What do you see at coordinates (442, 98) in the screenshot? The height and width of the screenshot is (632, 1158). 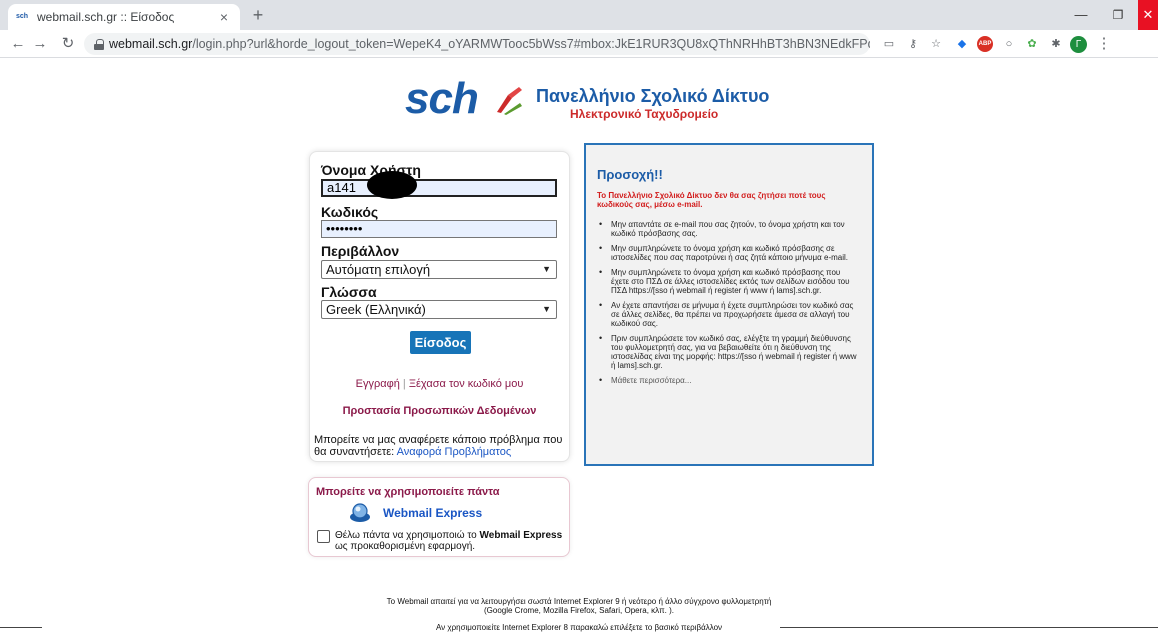 I see `logo-sch-text: sch` at bounding box center [442, 98].